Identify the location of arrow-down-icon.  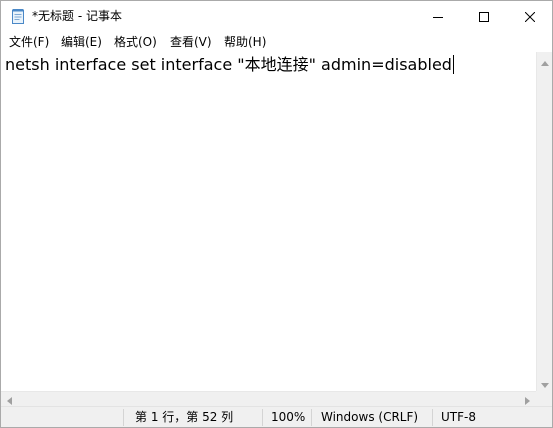
(545, 382).